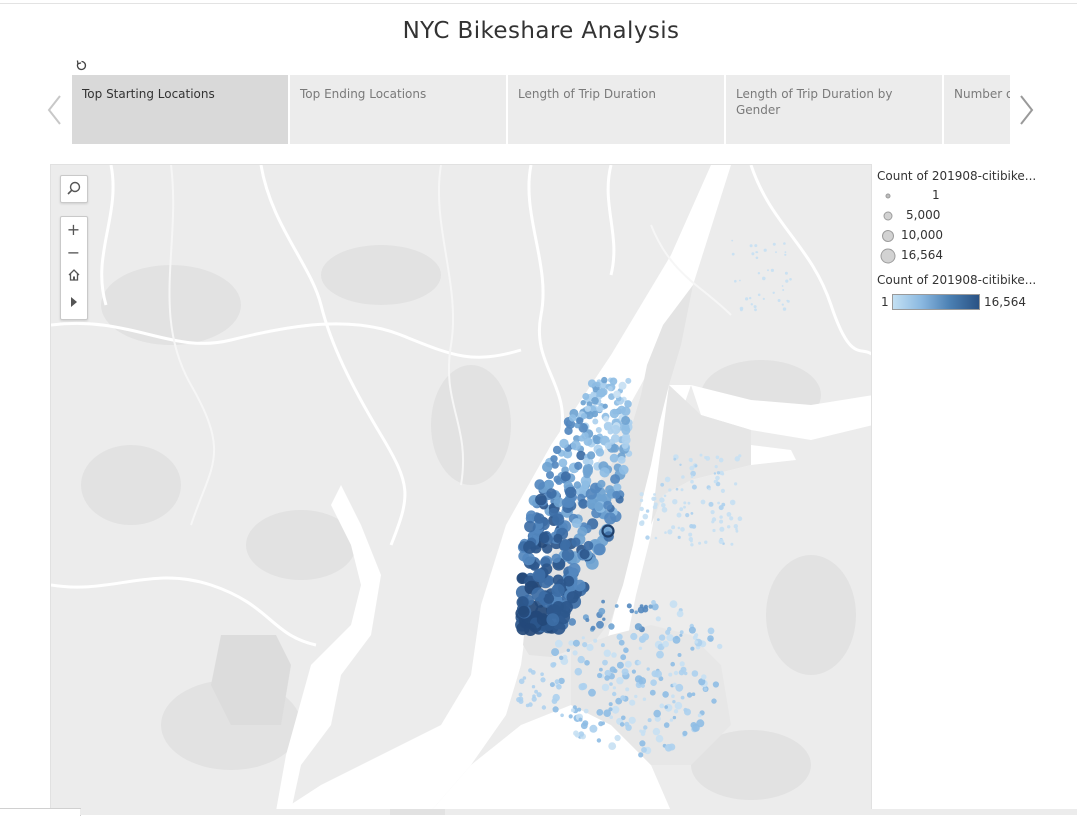 The width and height of the screenshot is (1077, 816). Describe the element at coordinates (54, 110) in the screenshot. I see `chevron-left-icon` at that location.